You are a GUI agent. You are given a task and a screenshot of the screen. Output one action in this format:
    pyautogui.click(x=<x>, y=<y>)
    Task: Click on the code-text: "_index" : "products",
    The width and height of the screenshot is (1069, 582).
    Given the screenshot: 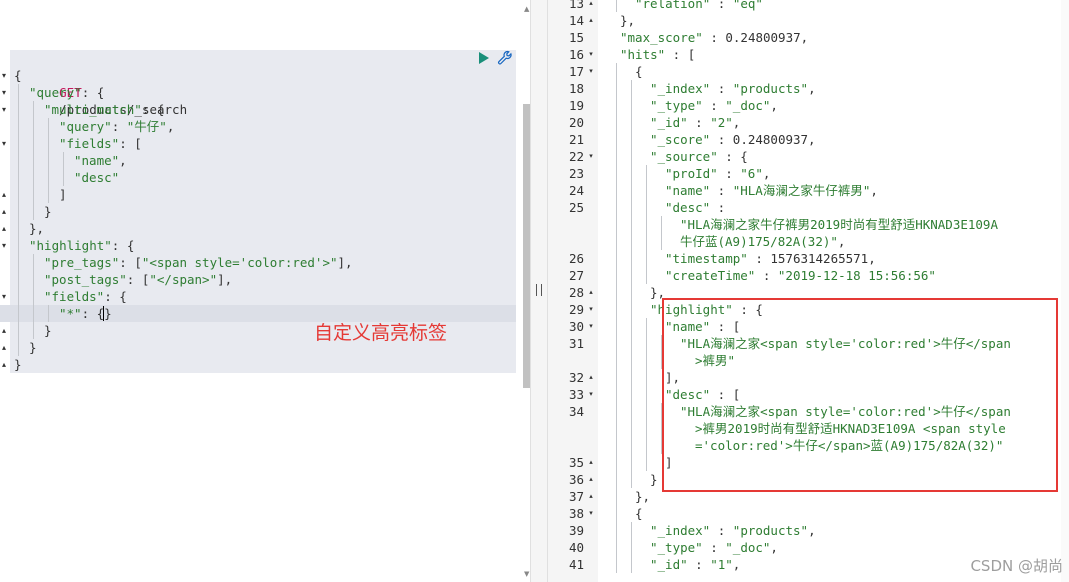 What is the action you would take?
    pyautogui.click(x=733, y=88)
    